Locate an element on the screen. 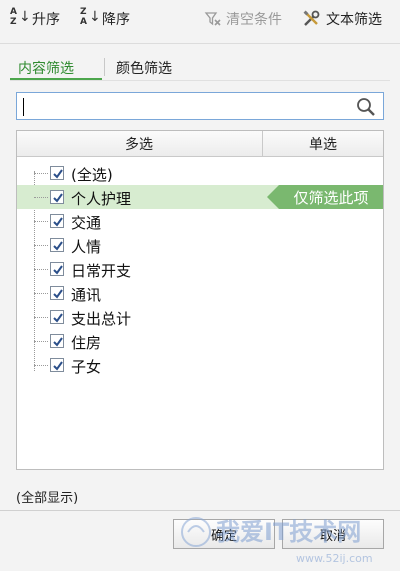  list-item: 子女 is located at coordinates (200, 365).